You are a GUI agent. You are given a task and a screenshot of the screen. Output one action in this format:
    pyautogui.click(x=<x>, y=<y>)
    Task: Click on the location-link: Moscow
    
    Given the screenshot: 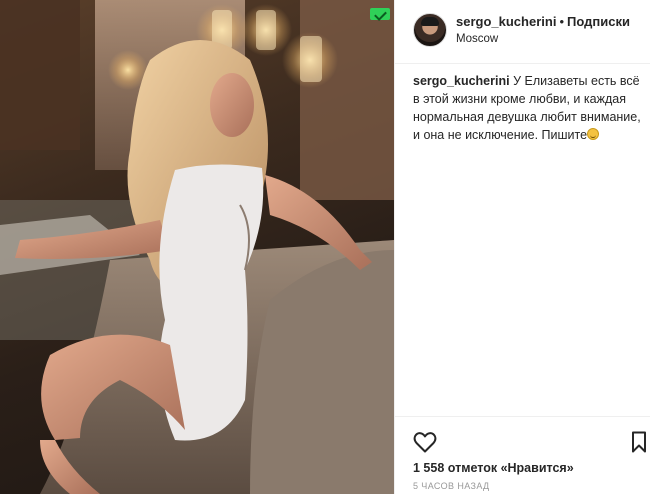 What is the action you would take?
    pyautogui.click(x=477, y=39)
    